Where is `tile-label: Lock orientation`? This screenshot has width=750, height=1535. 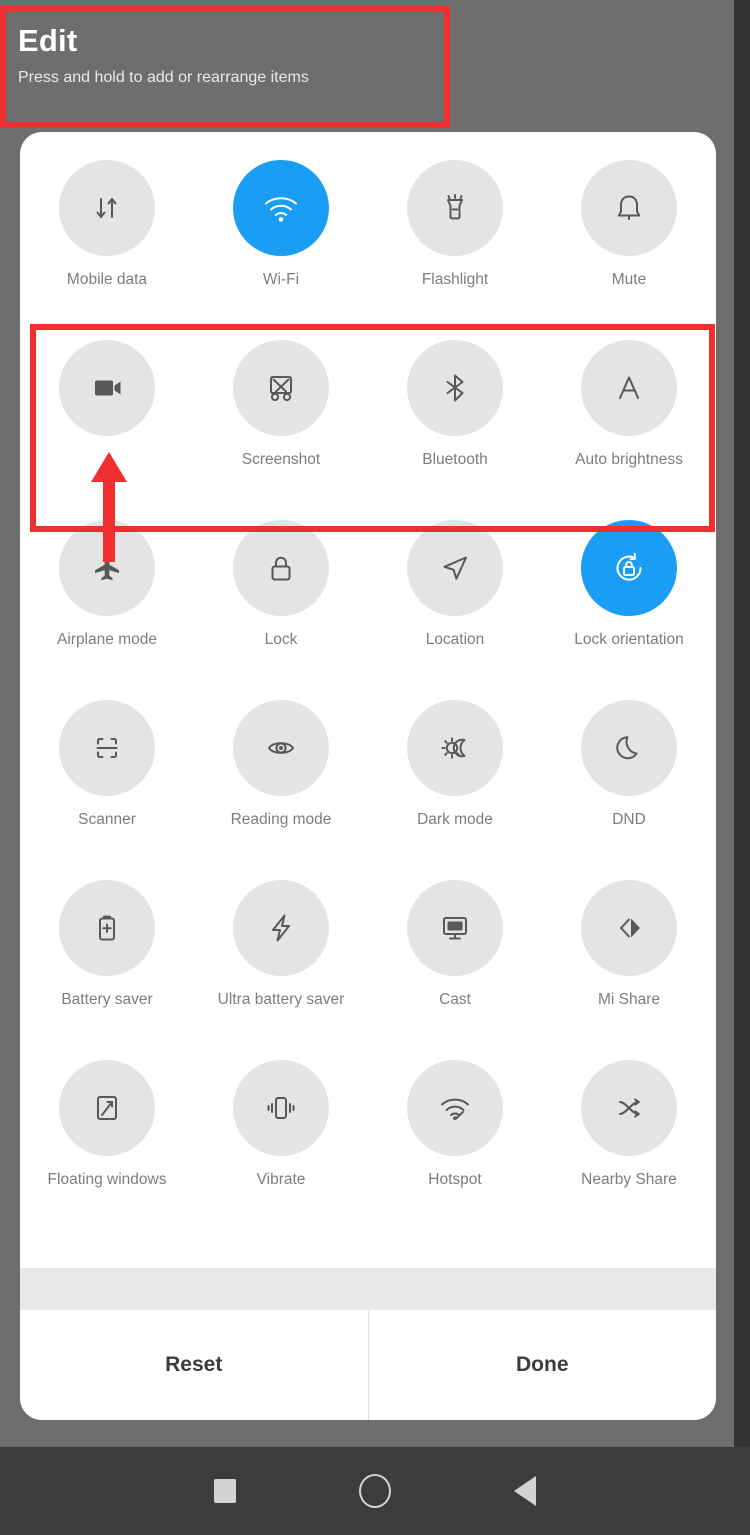 tile-label: Lock orientation is located at coordinates (629, 639).